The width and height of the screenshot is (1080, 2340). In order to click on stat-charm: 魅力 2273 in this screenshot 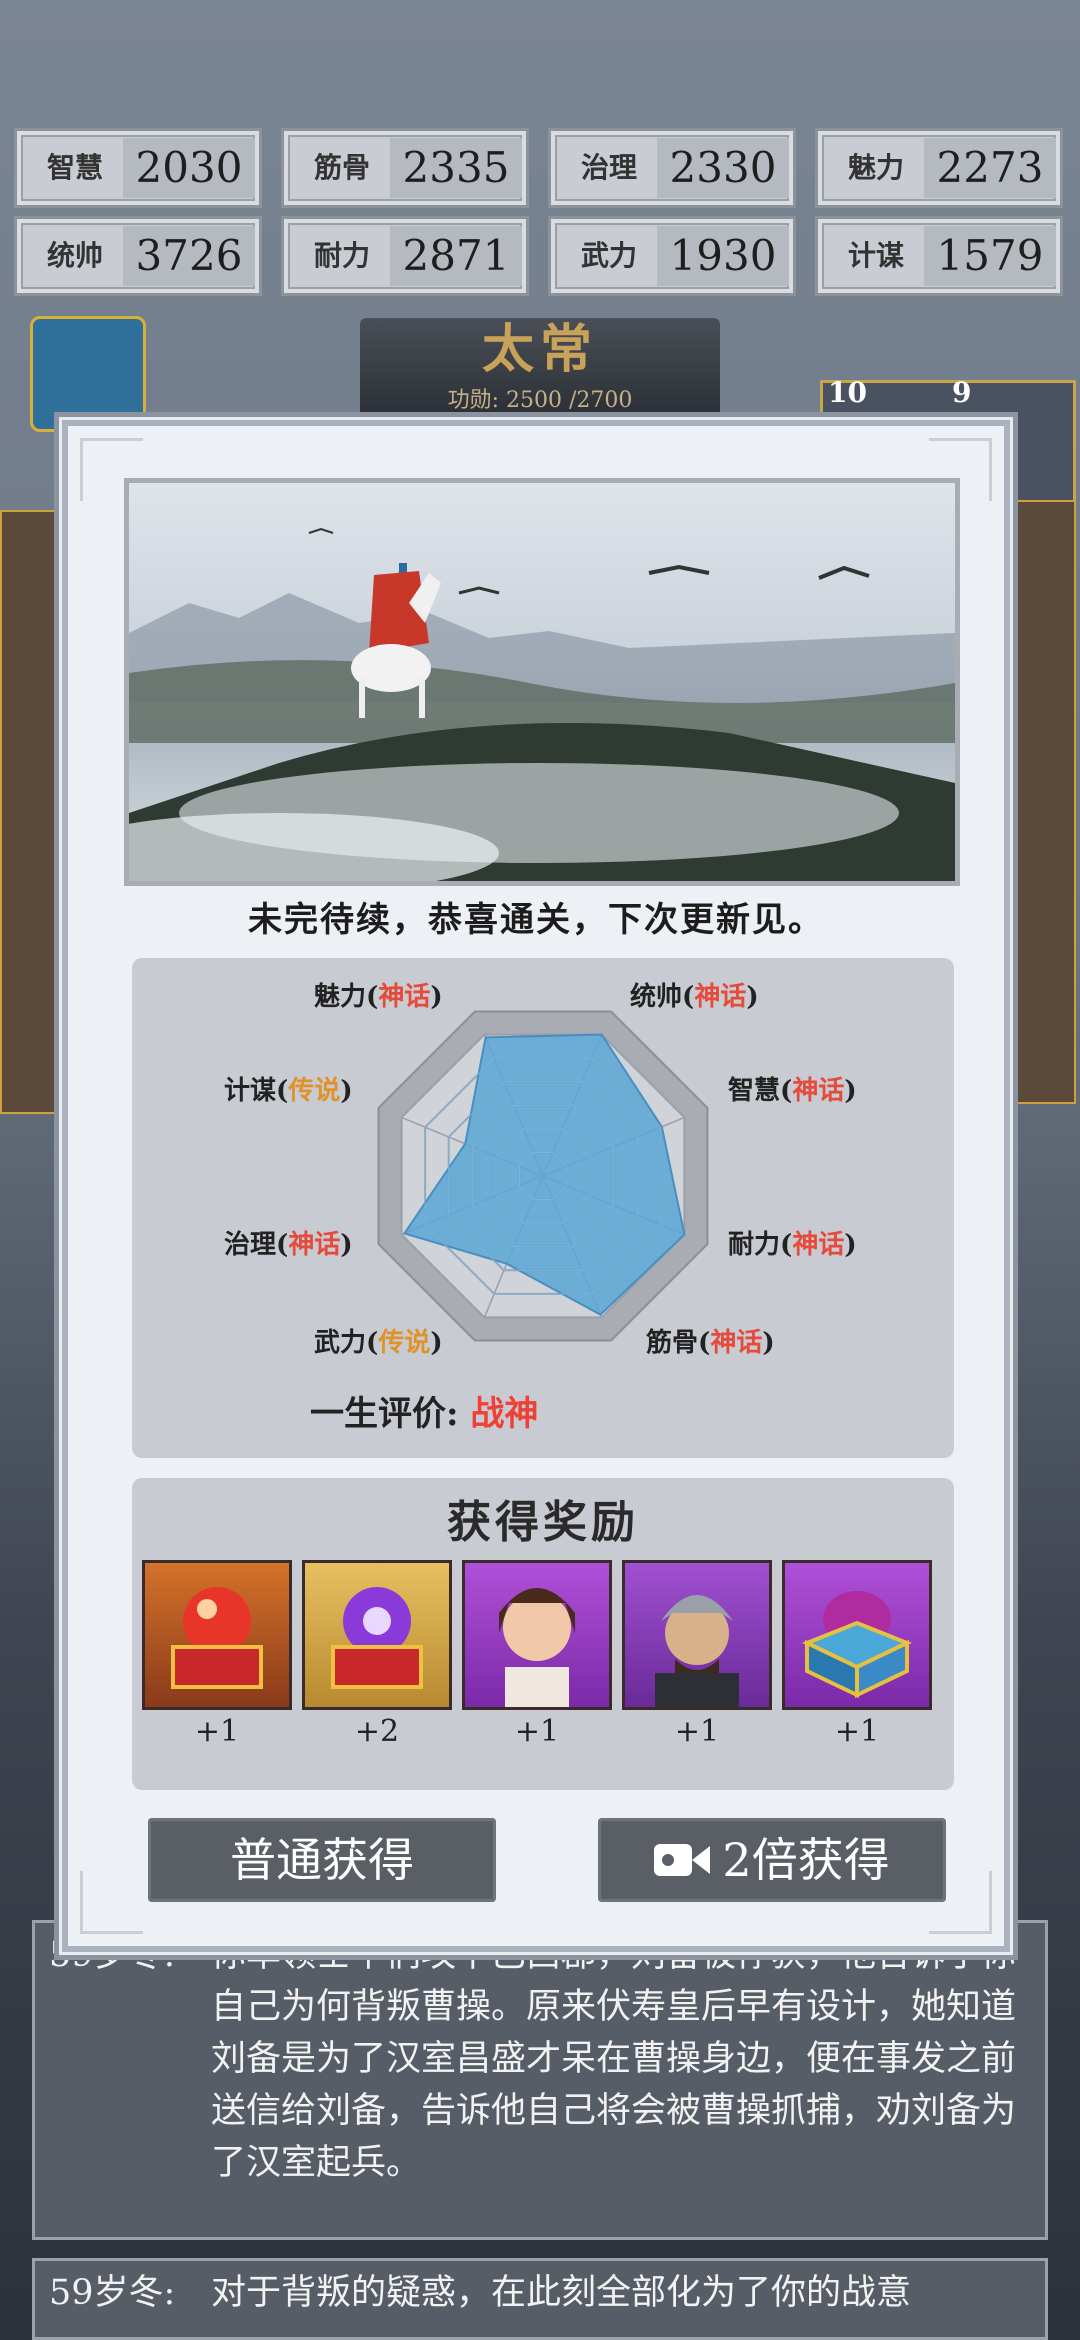, I will do `click(939, 168)`.